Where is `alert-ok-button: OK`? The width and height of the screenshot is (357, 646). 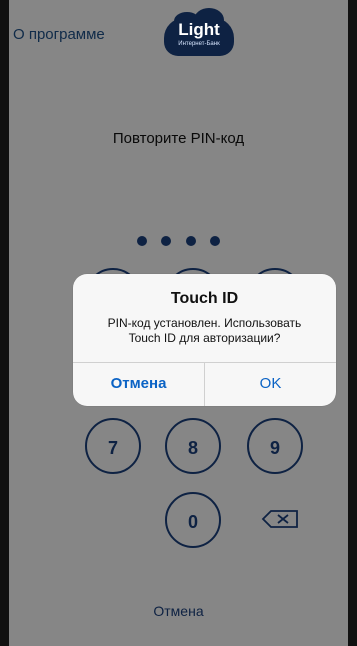
alert-ok-button: OK is located at coordinates (270, 384).